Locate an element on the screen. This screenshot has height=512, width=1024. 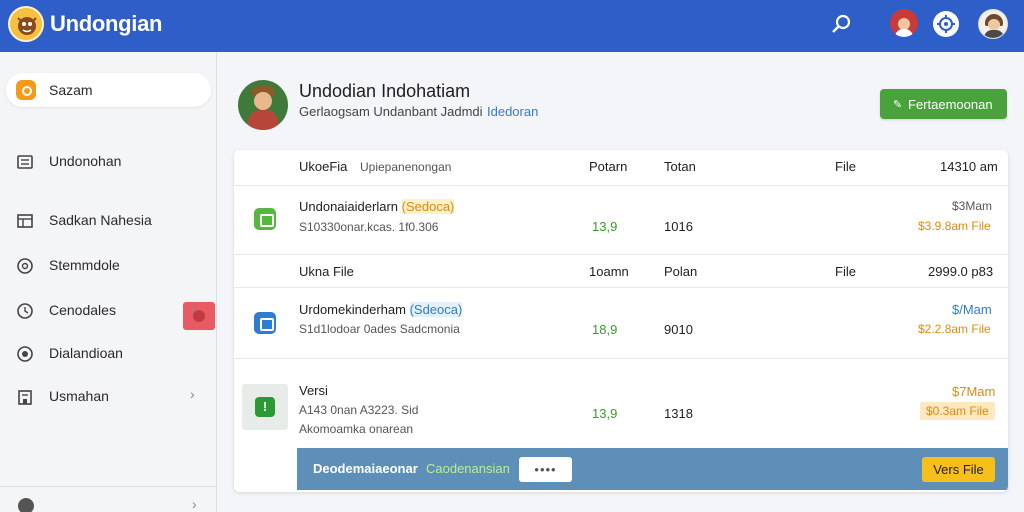
building-icon is located at coordinates (25, 397).